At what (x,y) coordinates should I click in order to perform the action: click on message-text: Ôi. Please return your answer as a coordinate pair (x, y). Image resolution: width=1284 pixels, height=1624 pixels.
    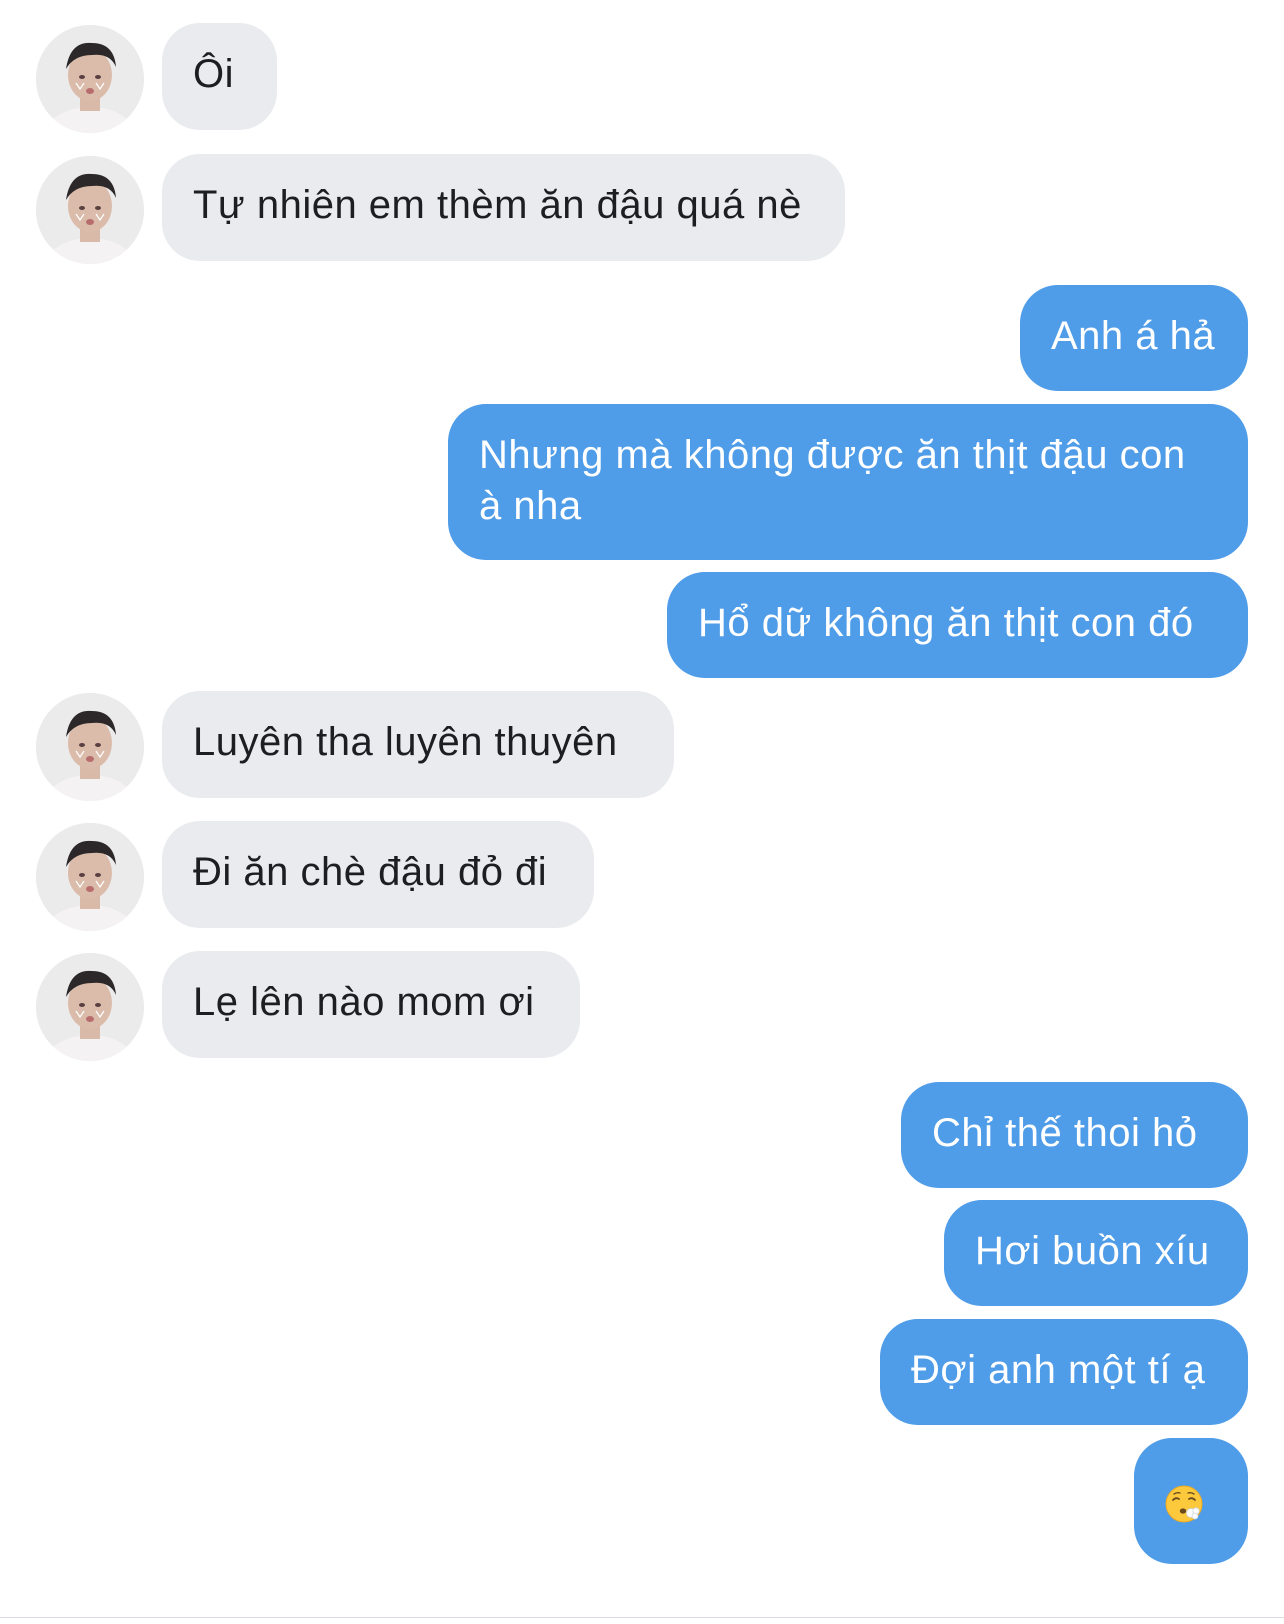
    Looking at the image, I should click on (213, 74).